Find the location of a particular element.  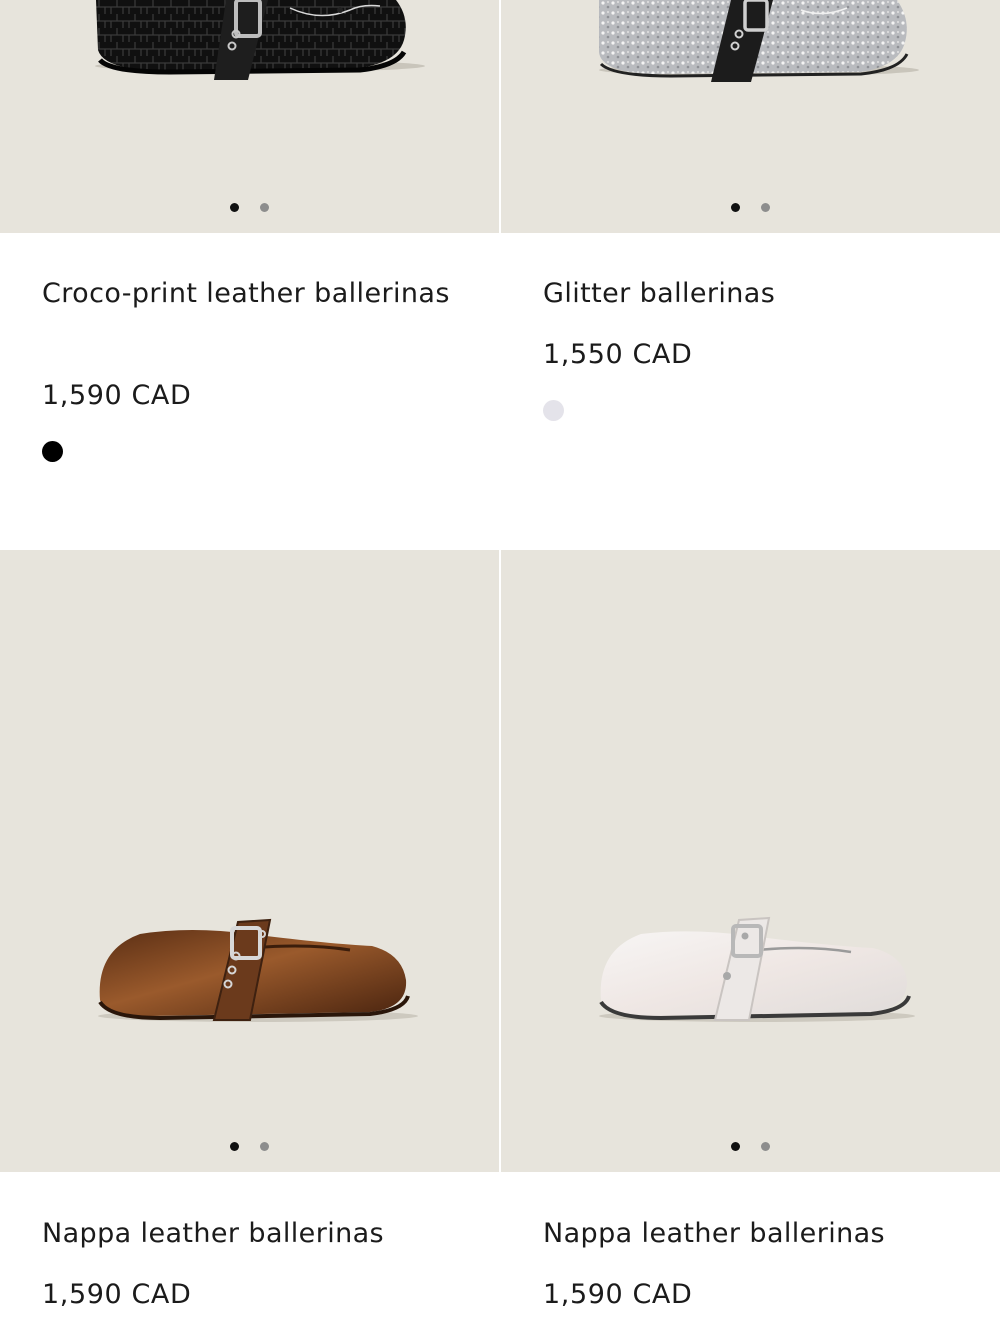

product-name: Croco-print leather ballerinas is located at coordinates (252, 294).